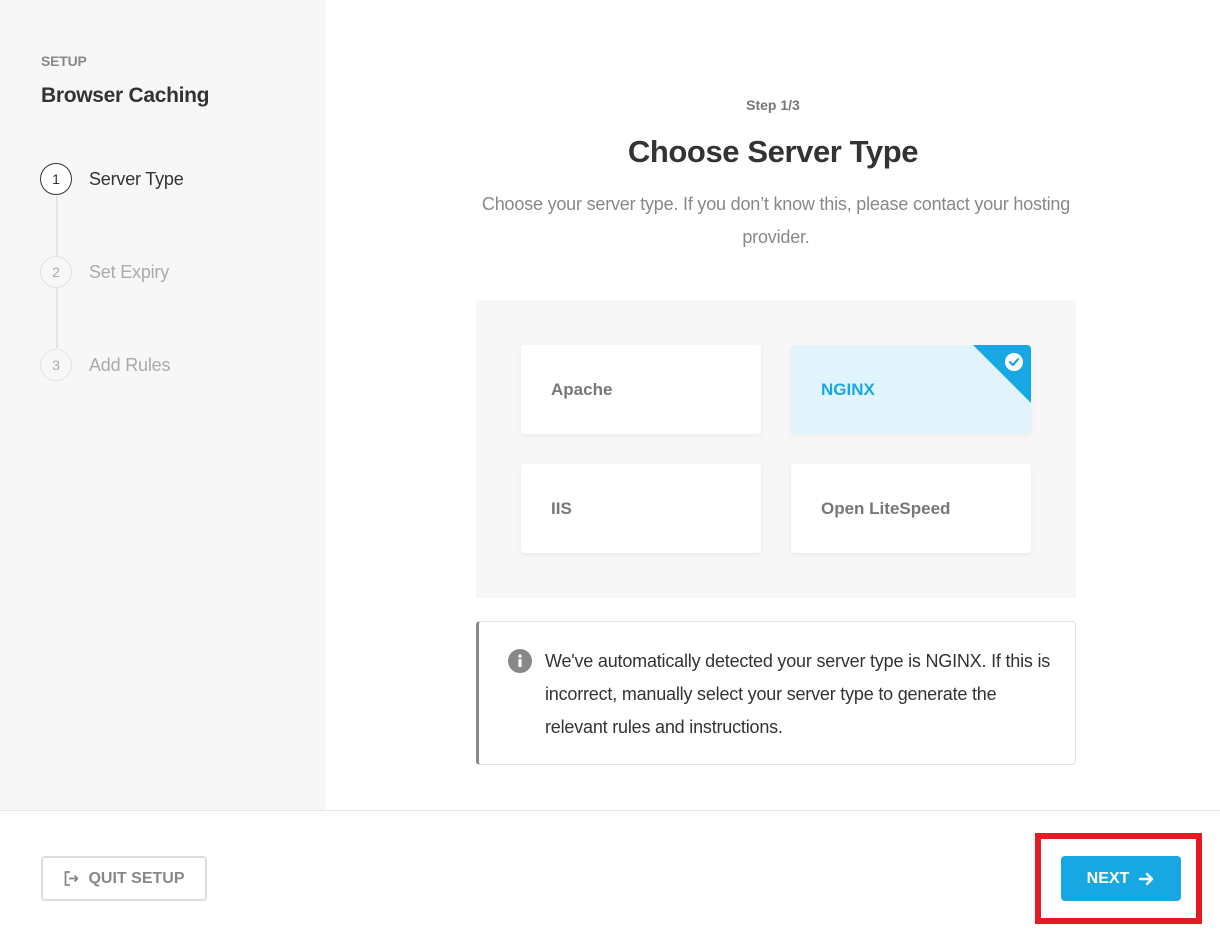 The width and height of the screenshot is (1220, 947). Describe the element at coordinates (56, 179) in the screenshot. I see `step-number: 1` at that location.